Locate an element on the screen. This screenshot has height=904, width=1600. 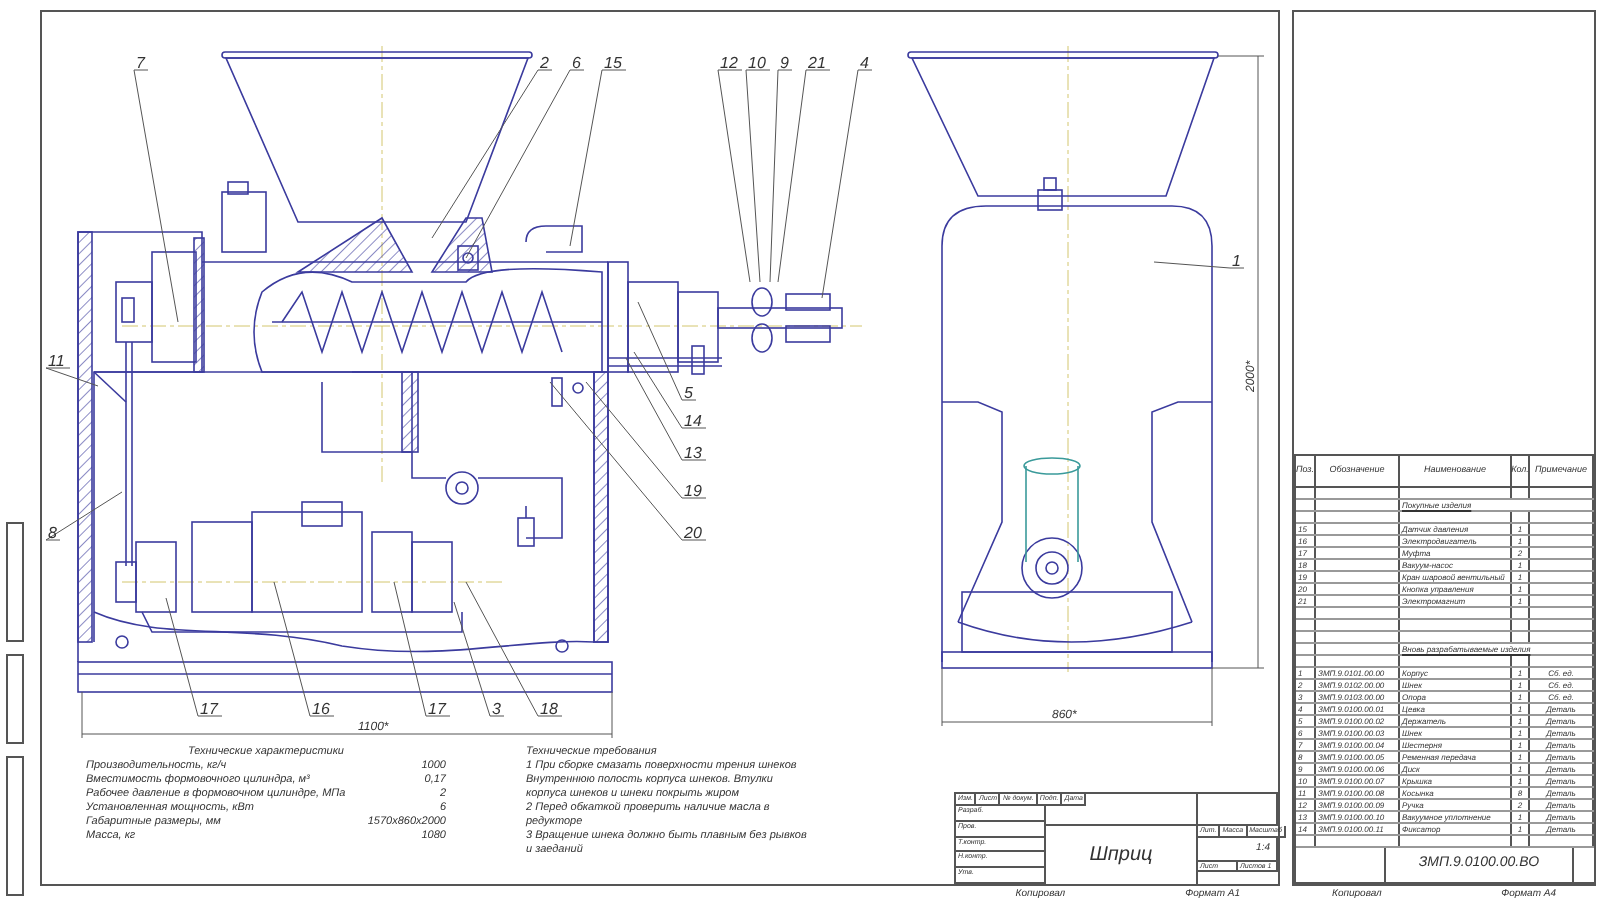
part-number-label: 9 is located at coordinates (784, 63).